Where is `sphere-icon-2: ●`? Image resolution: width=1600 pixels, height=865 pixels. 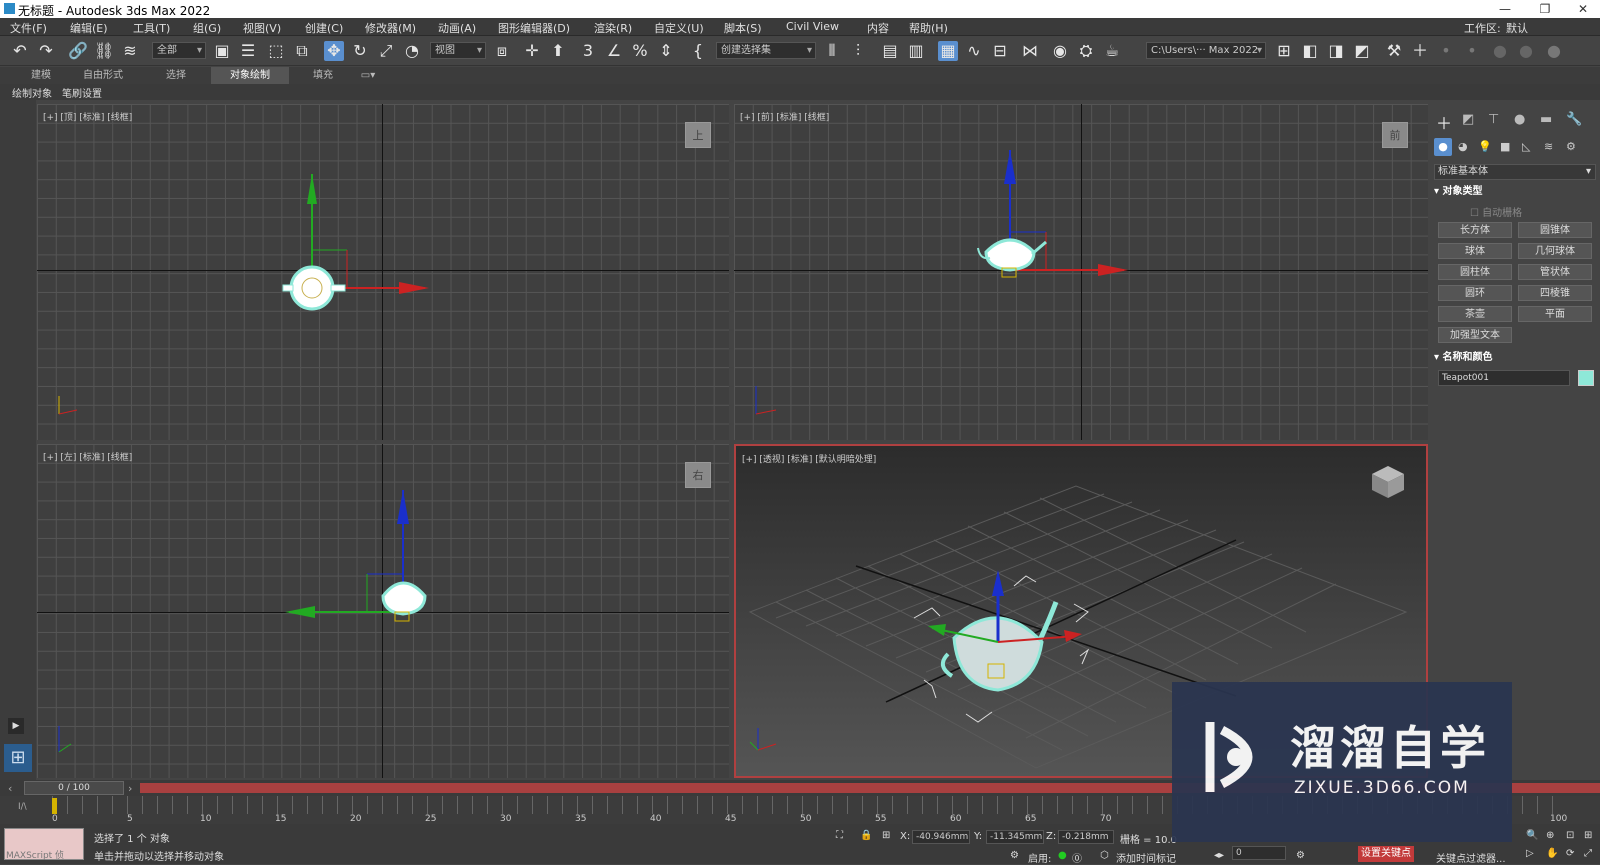
sphere-icon-2: ● is located at coordinates (1526, 51).